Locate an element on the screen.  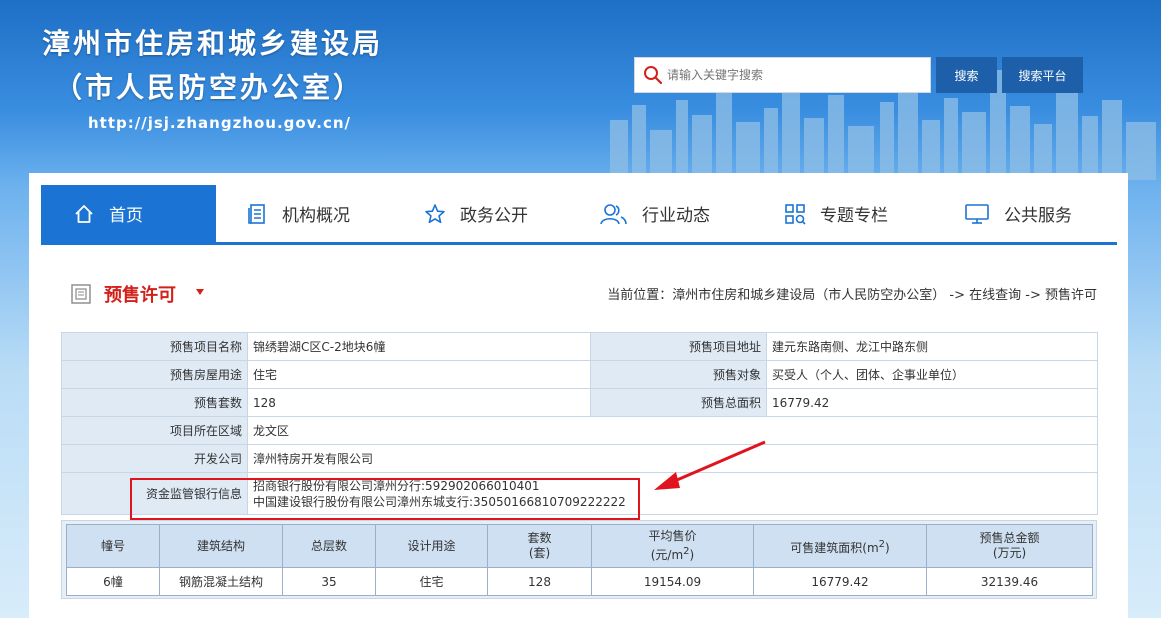
nav-item-label: 机构概况 is located at coordinates (316, 216).